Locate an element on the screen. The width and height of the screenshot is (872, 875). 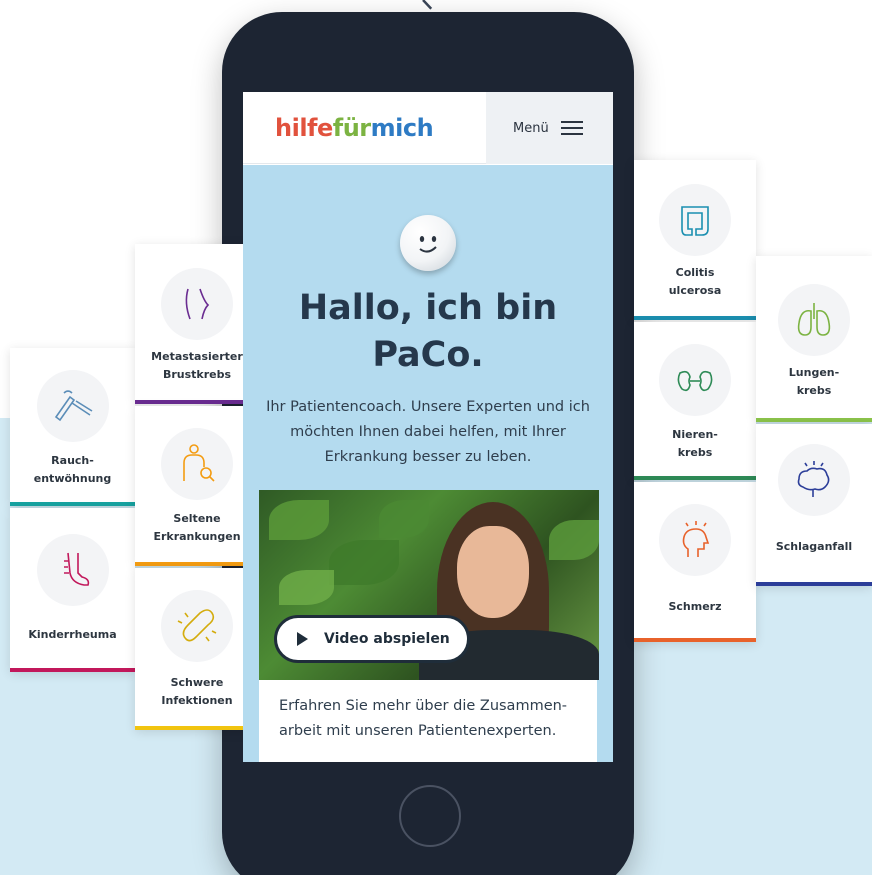
card-line: Infektionen is located at coordinates (197, 700).